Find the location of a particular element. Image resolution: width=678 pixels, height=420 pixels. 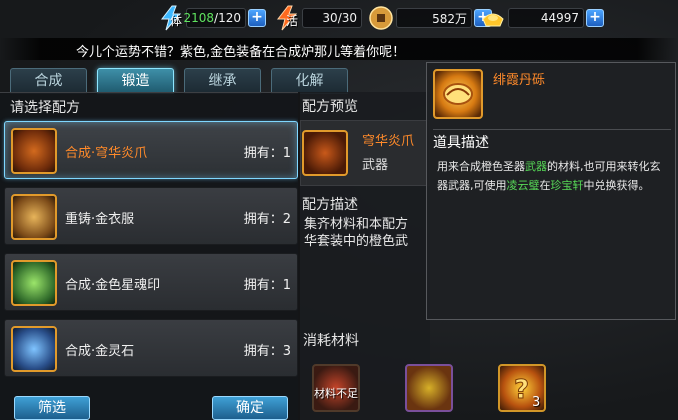

vitality-max: /30 is located at coordinates (347, 18).